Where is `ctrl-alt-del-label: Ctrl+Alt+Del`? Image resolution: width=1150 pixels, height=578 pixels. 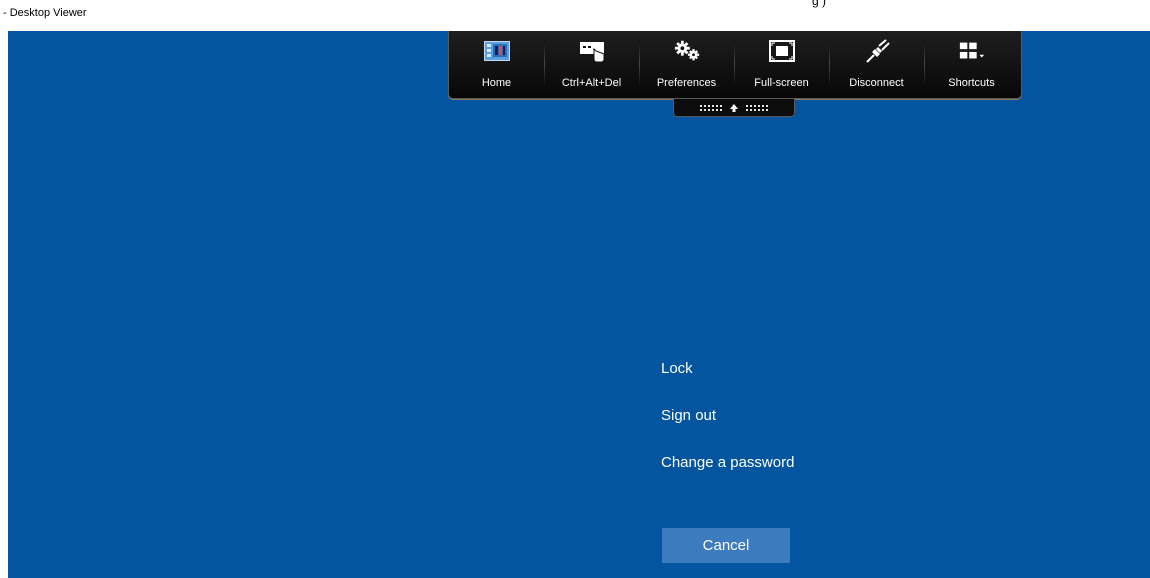
ctrl-alt-del-label: Ctrl+Alt+Del is located at coordinates (591, 83).